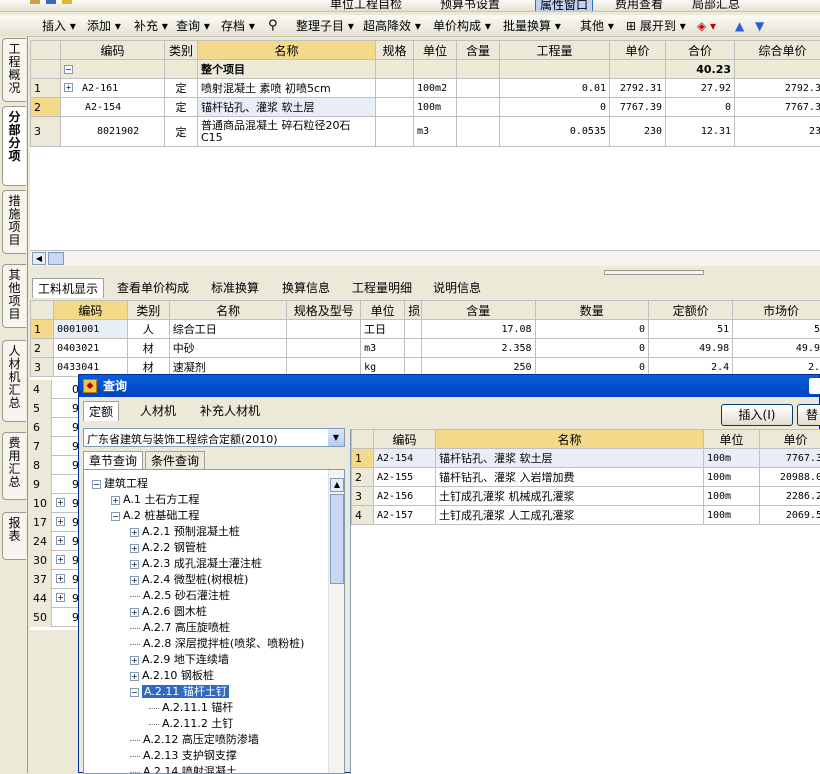 The height and width of the screenshot is (774, 820). I want to click on col-header: 规格, so click(395, 50).